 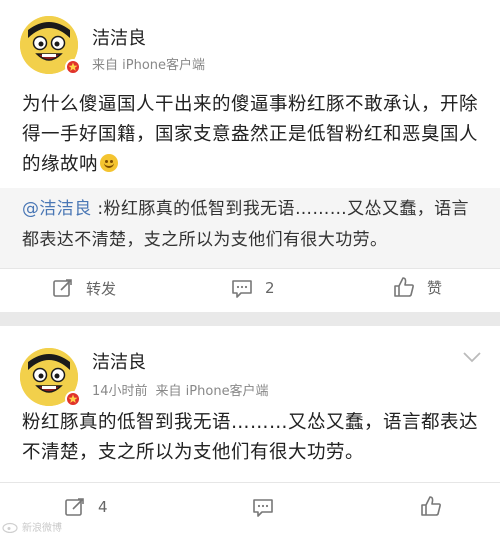 I want to click on repost-button: 转发, so click(x=84, y=288).